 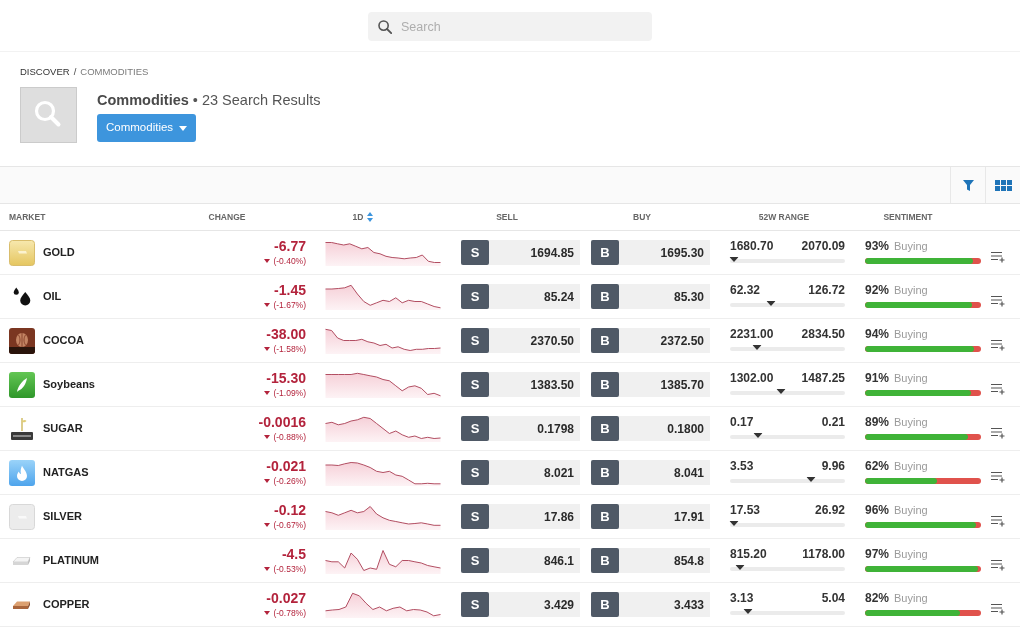 What do you see at coordinates (742, 598) in the screenshot?
I see `range-low: 3.13` at bounding box center [742, 598].